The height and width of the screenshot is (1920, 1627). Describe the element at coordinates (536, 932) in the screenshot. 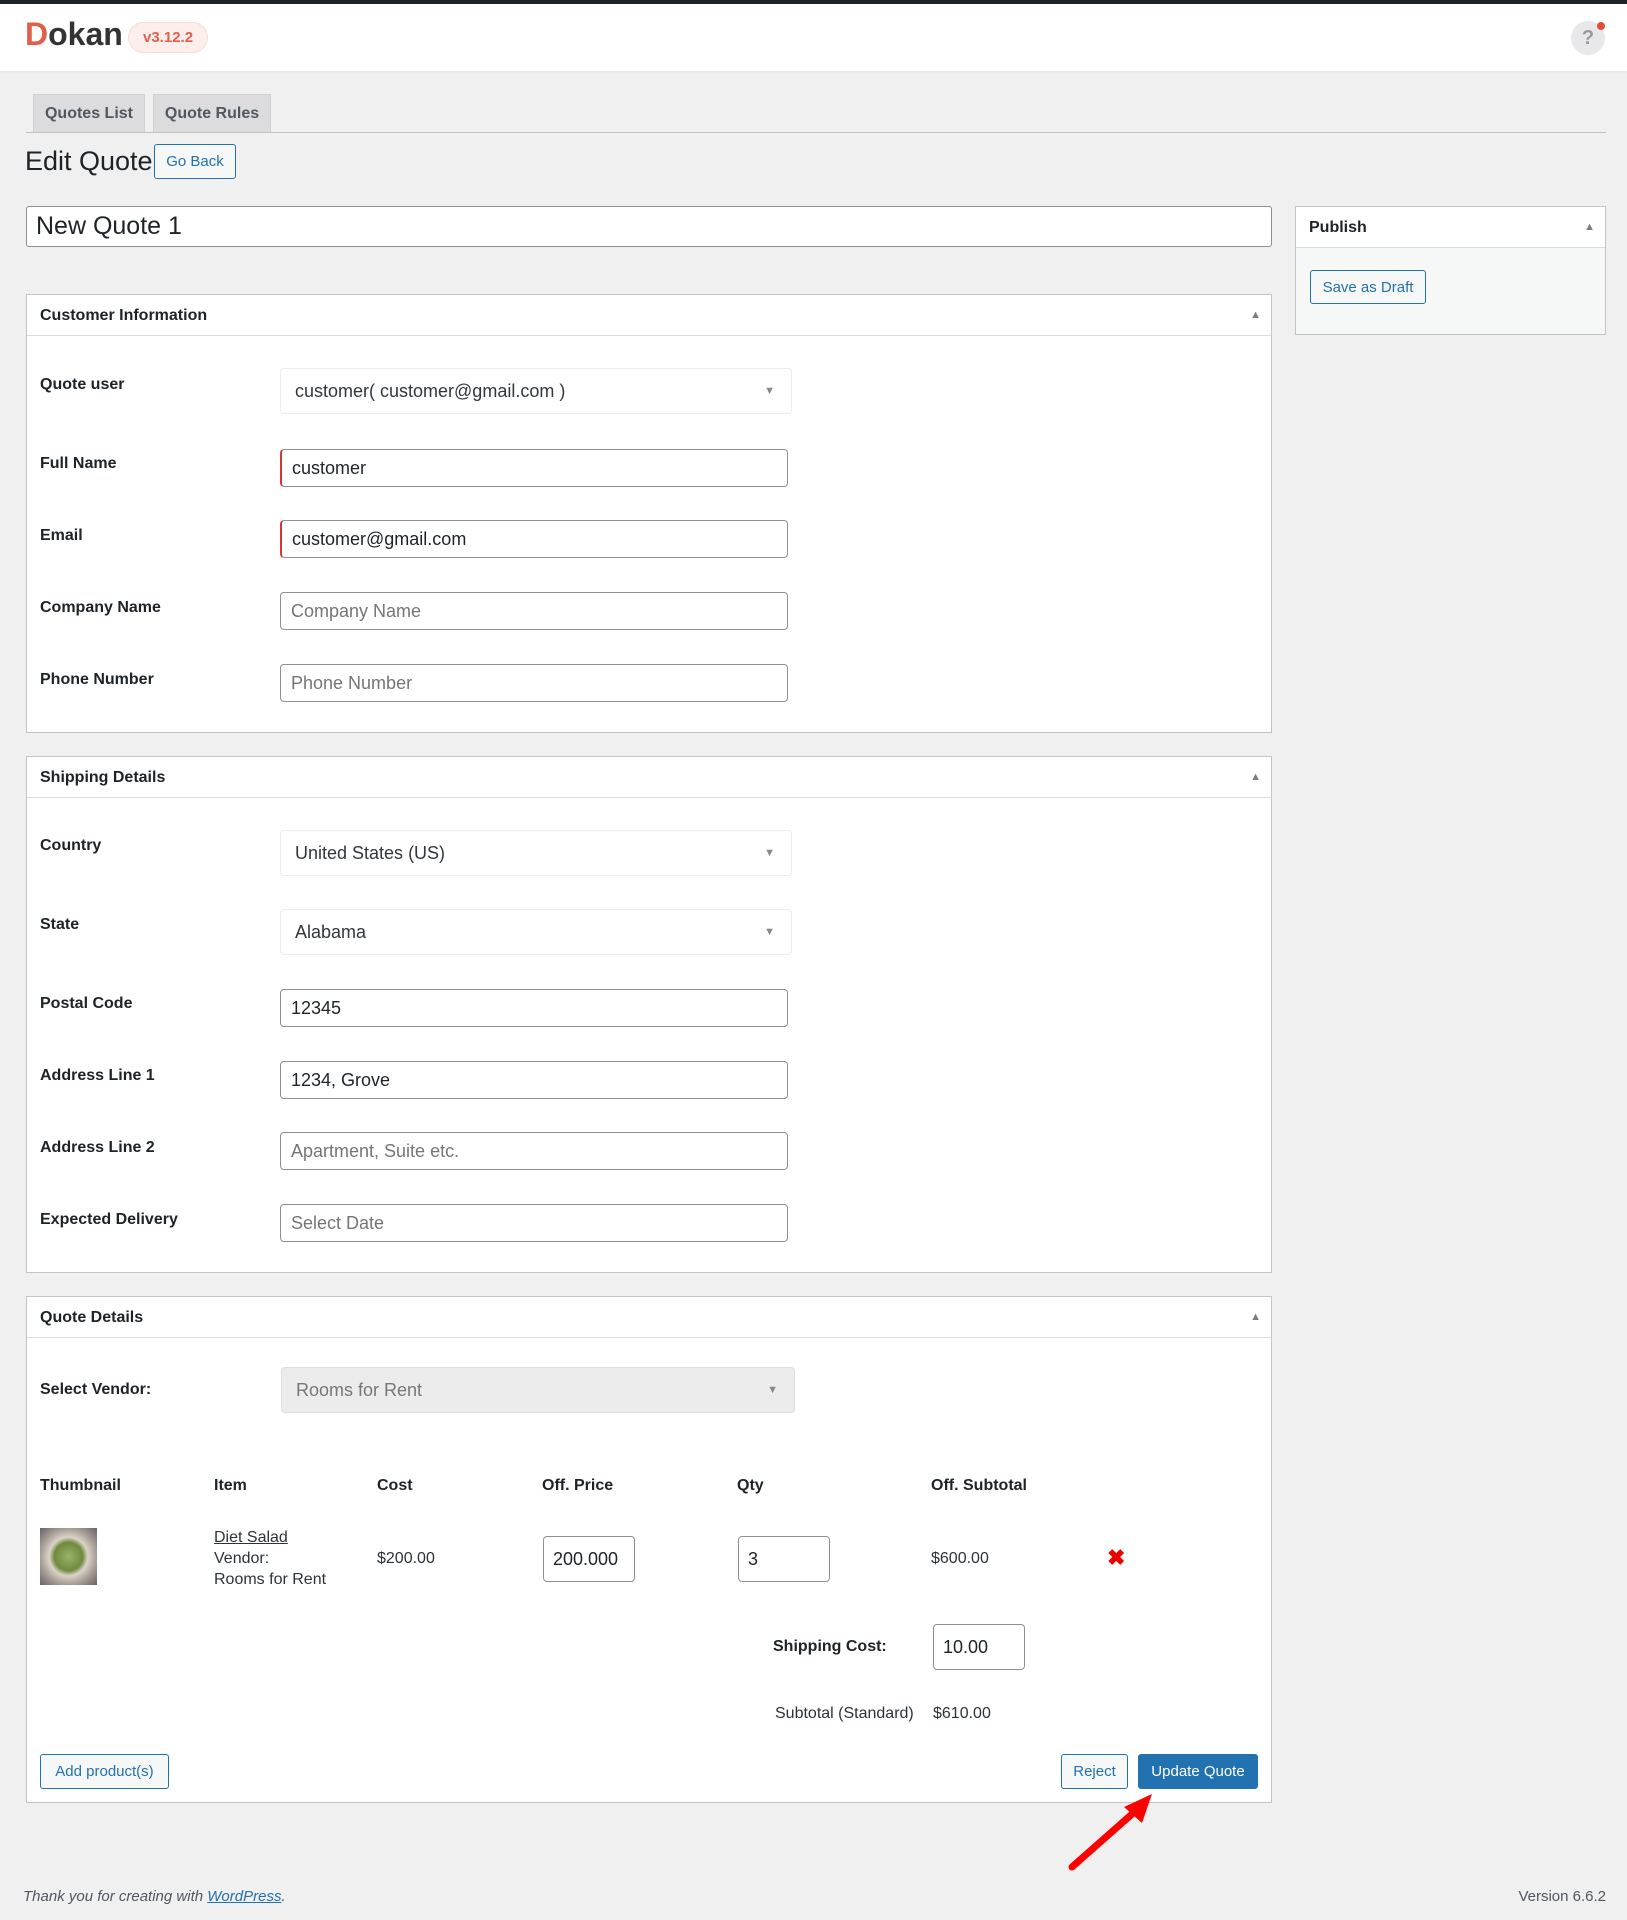

I see `state-select: Alabama ▼` at that location.